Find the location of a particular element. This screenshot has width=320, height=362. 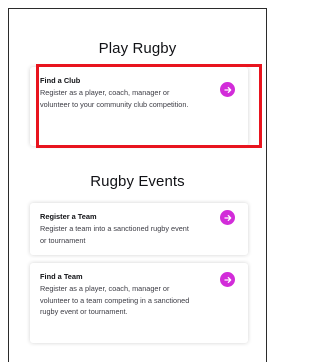

section-title-play-rugby: Play Rugby is located at coordinates (137, 48).